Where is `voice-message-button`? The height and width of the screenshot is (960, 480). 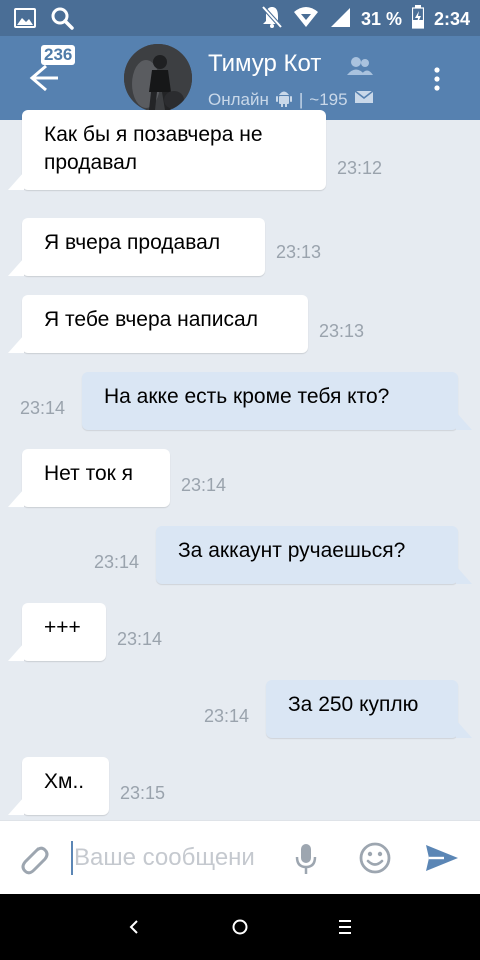
voice-message-button is located at coordinates (306, 861).